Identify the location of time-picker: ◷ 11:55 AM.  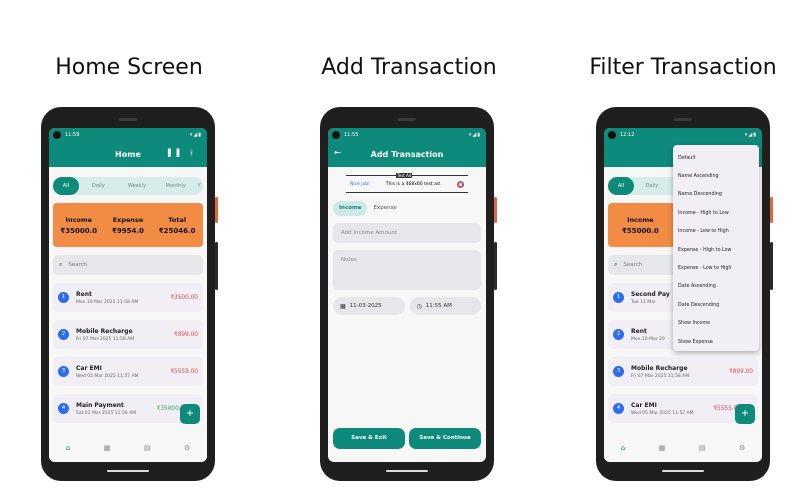
(445, 306).